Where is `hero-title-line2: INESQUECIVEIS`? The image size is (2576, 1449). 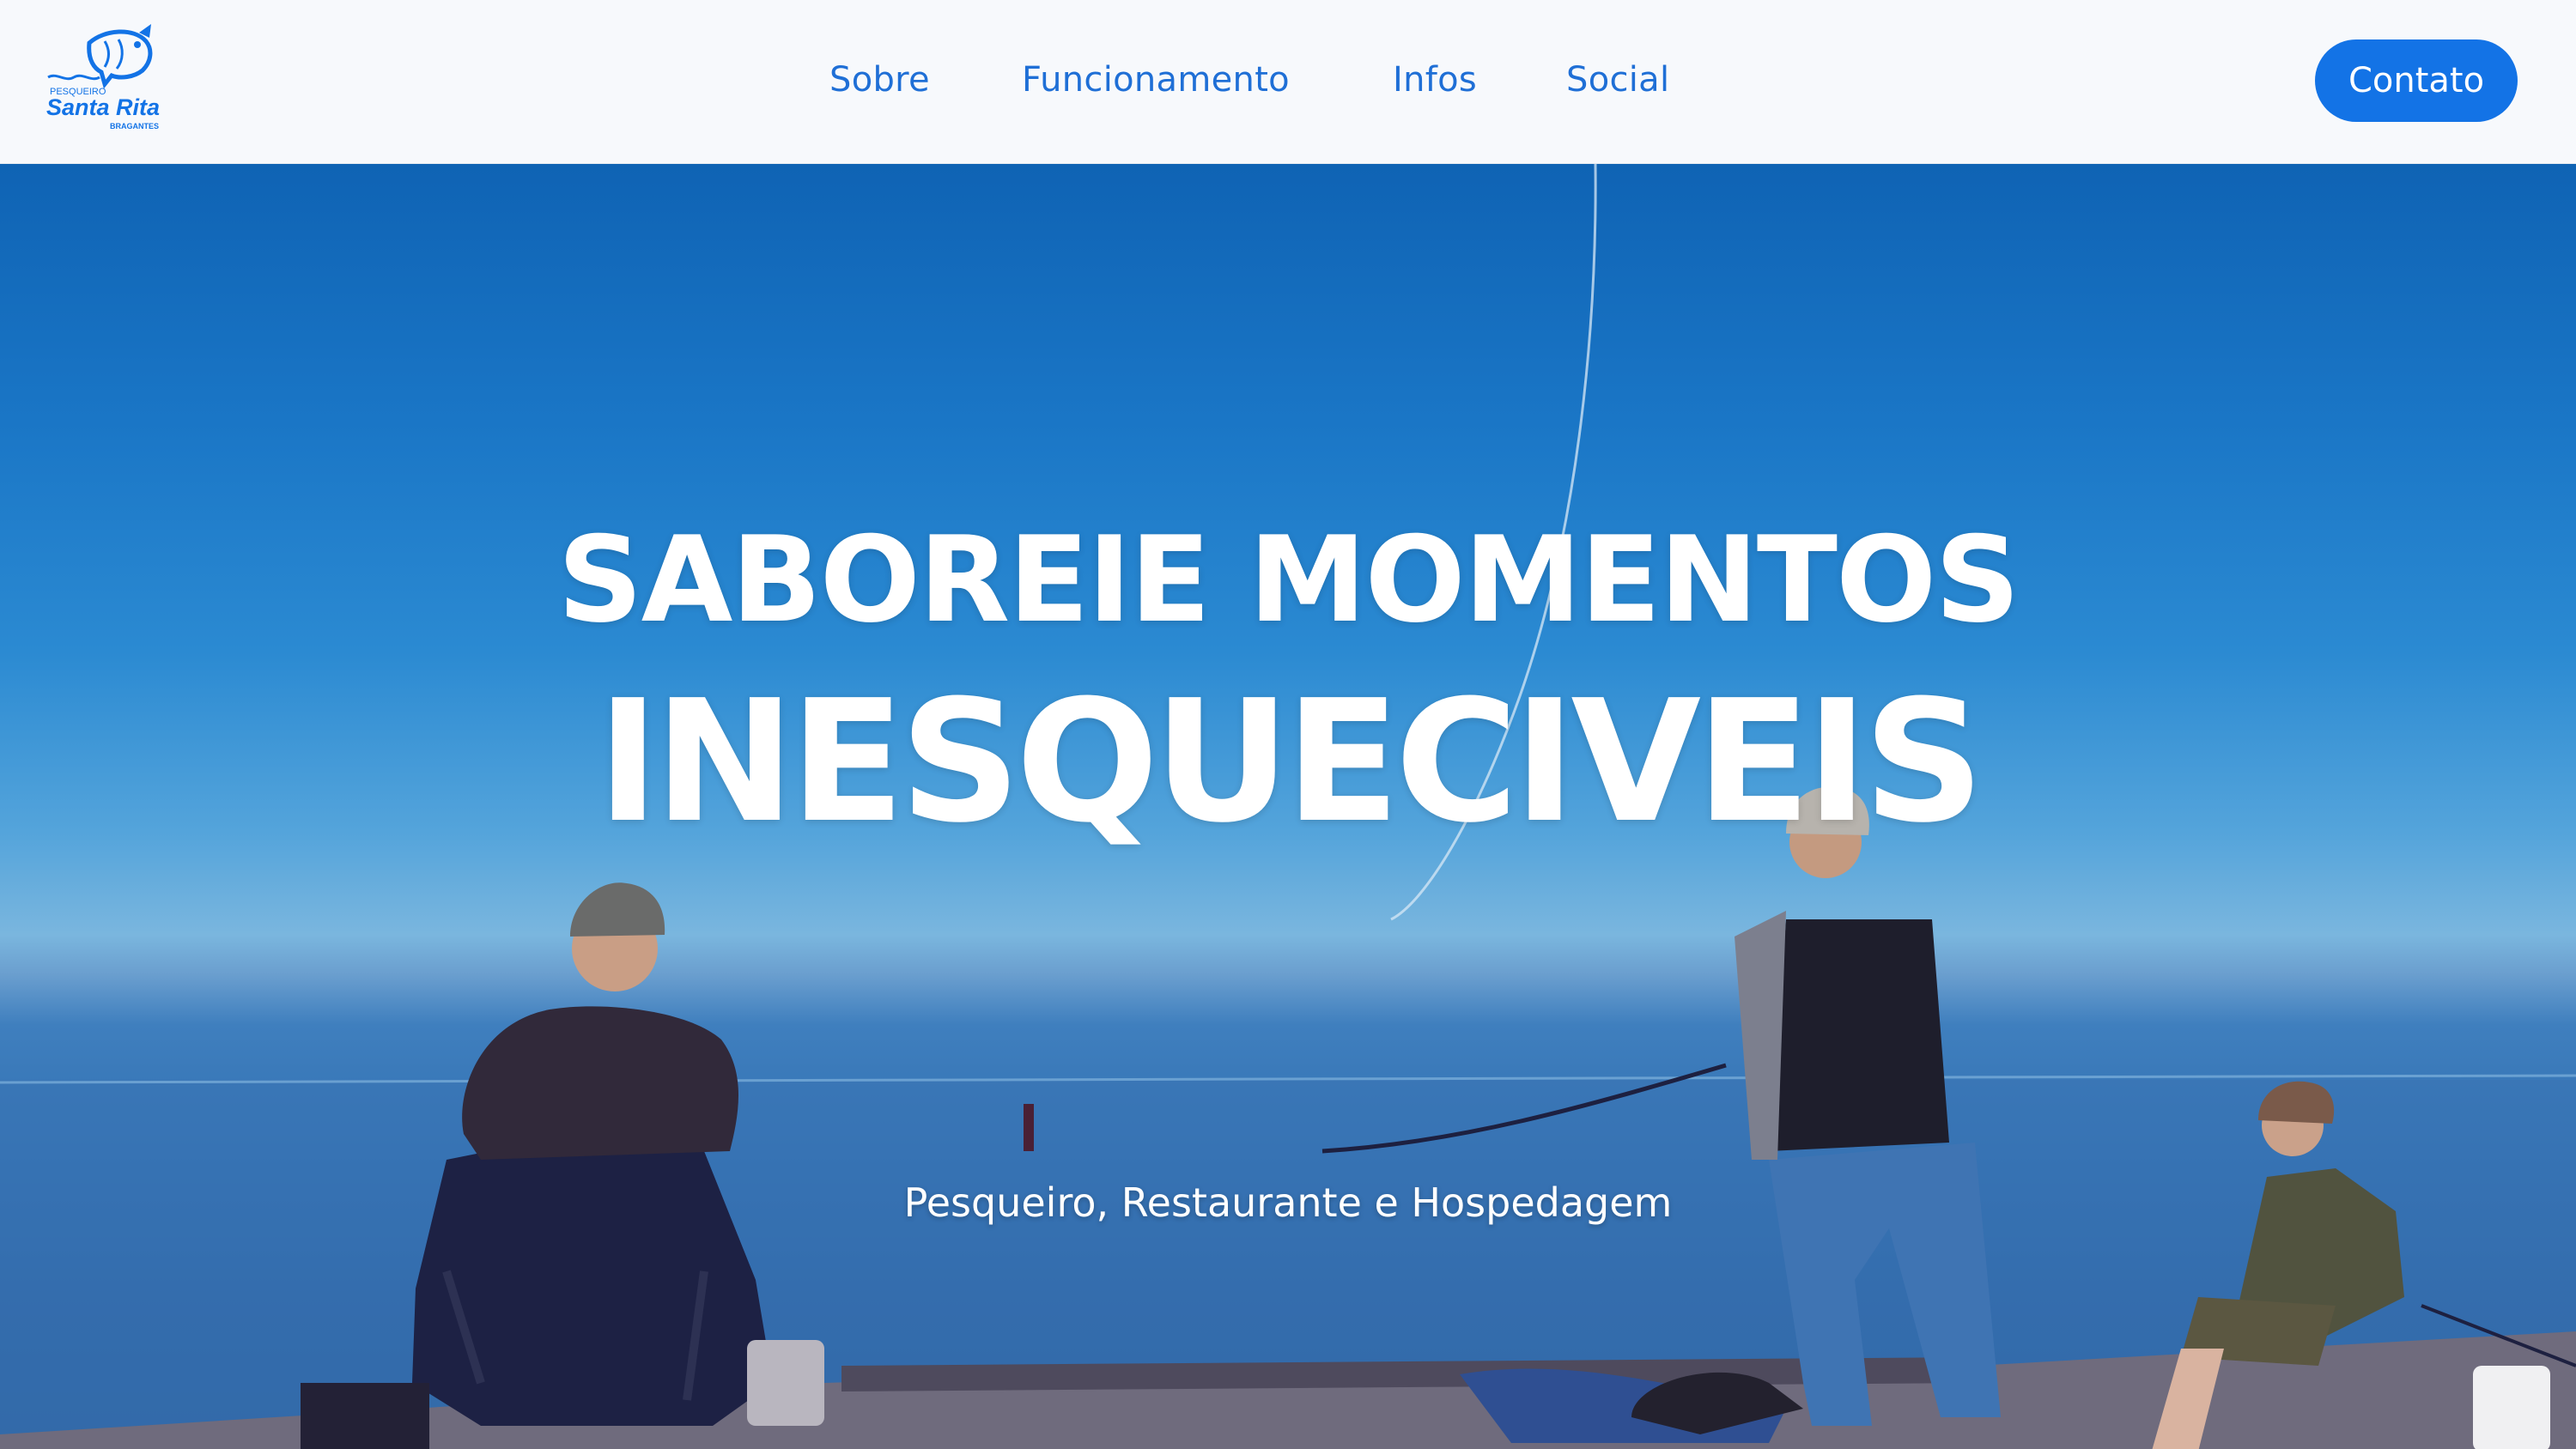 hero-title-line2: INESQUECIVEIS is located at coordinates (1290, 762).